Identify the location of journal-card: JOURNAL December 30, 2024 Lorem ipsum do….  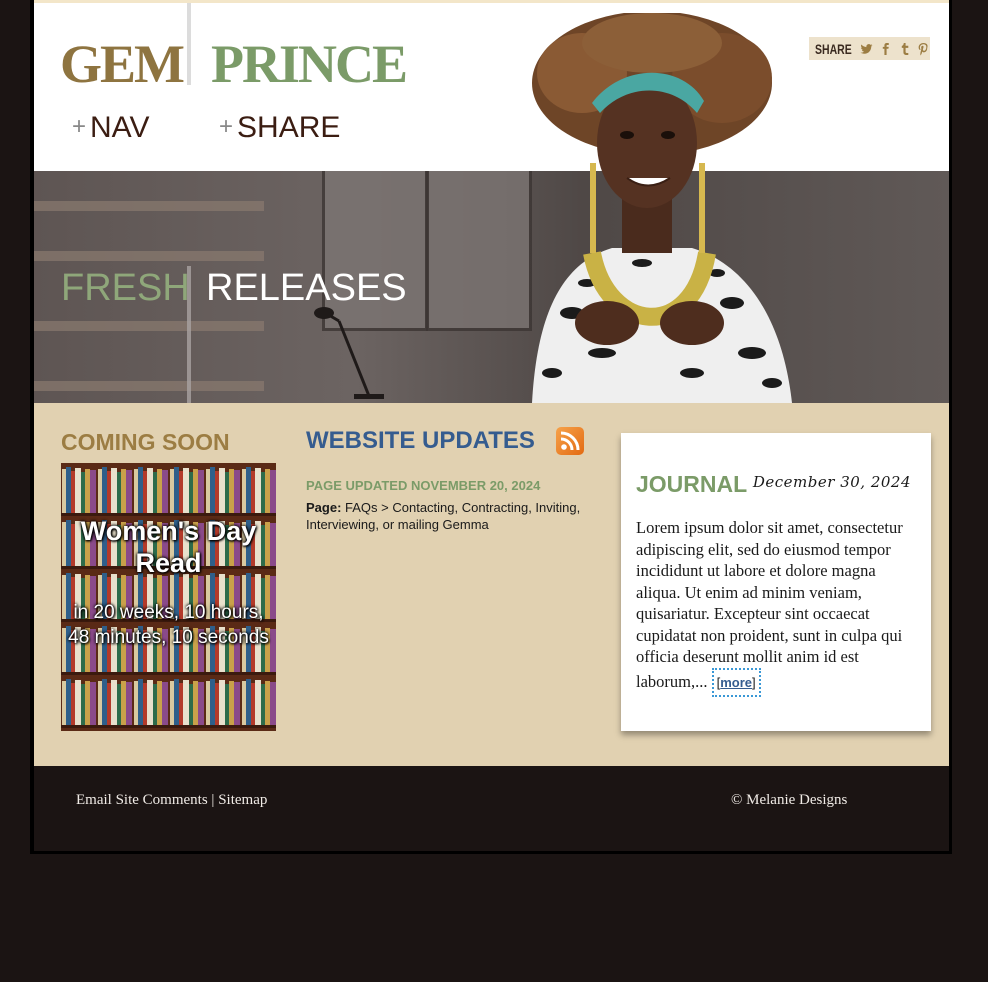
(776, 582).